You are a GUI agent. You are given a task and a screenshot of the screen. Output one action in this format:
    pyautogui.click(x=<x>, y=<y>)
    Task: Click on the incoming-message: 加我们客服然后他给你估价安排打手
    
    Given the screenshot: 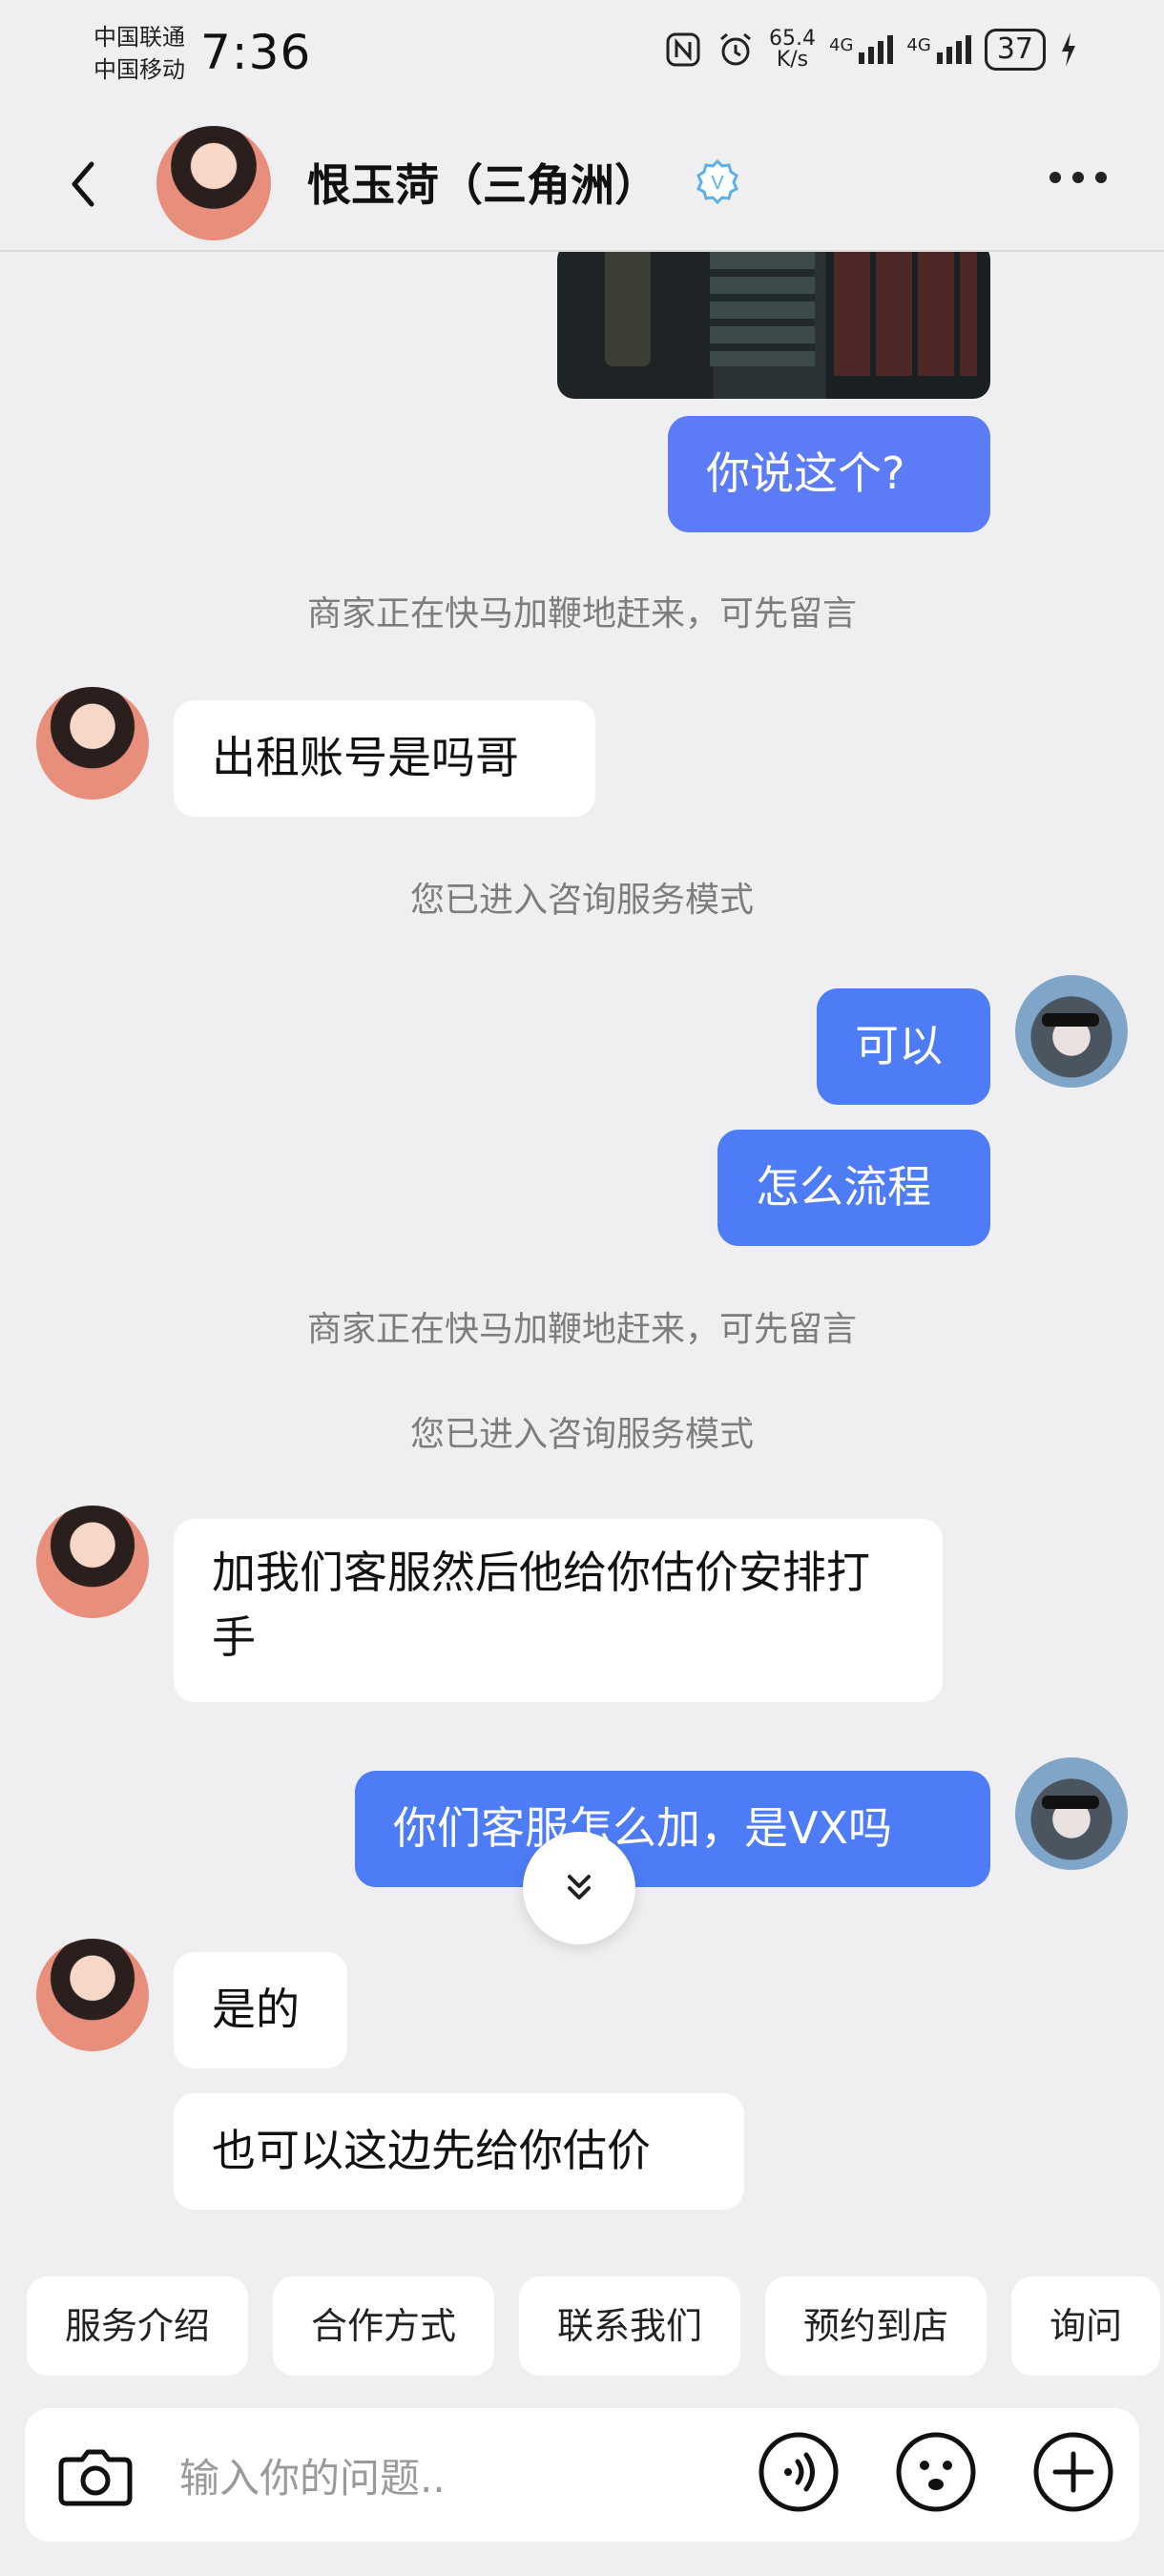 What is the action you would take?
    pyautogui.click(x=558, y=1610)
    